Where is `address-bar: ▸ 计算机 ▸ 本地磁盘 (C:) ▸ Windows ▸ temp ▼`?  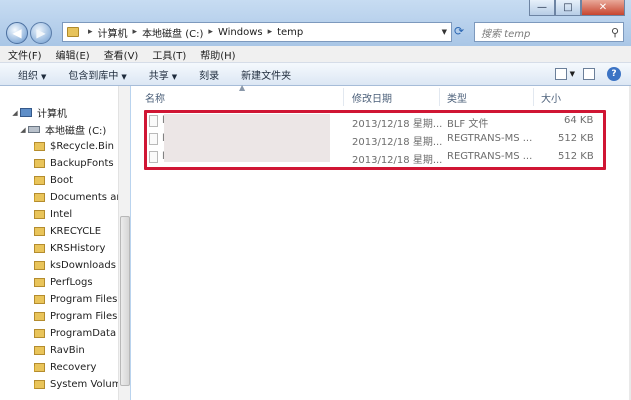
address-bar: ▸ 计算机 ▸ 本地磁盘 (C:) ▸ Windows ▸ temp ▼ is located at coordinates (257, 32).